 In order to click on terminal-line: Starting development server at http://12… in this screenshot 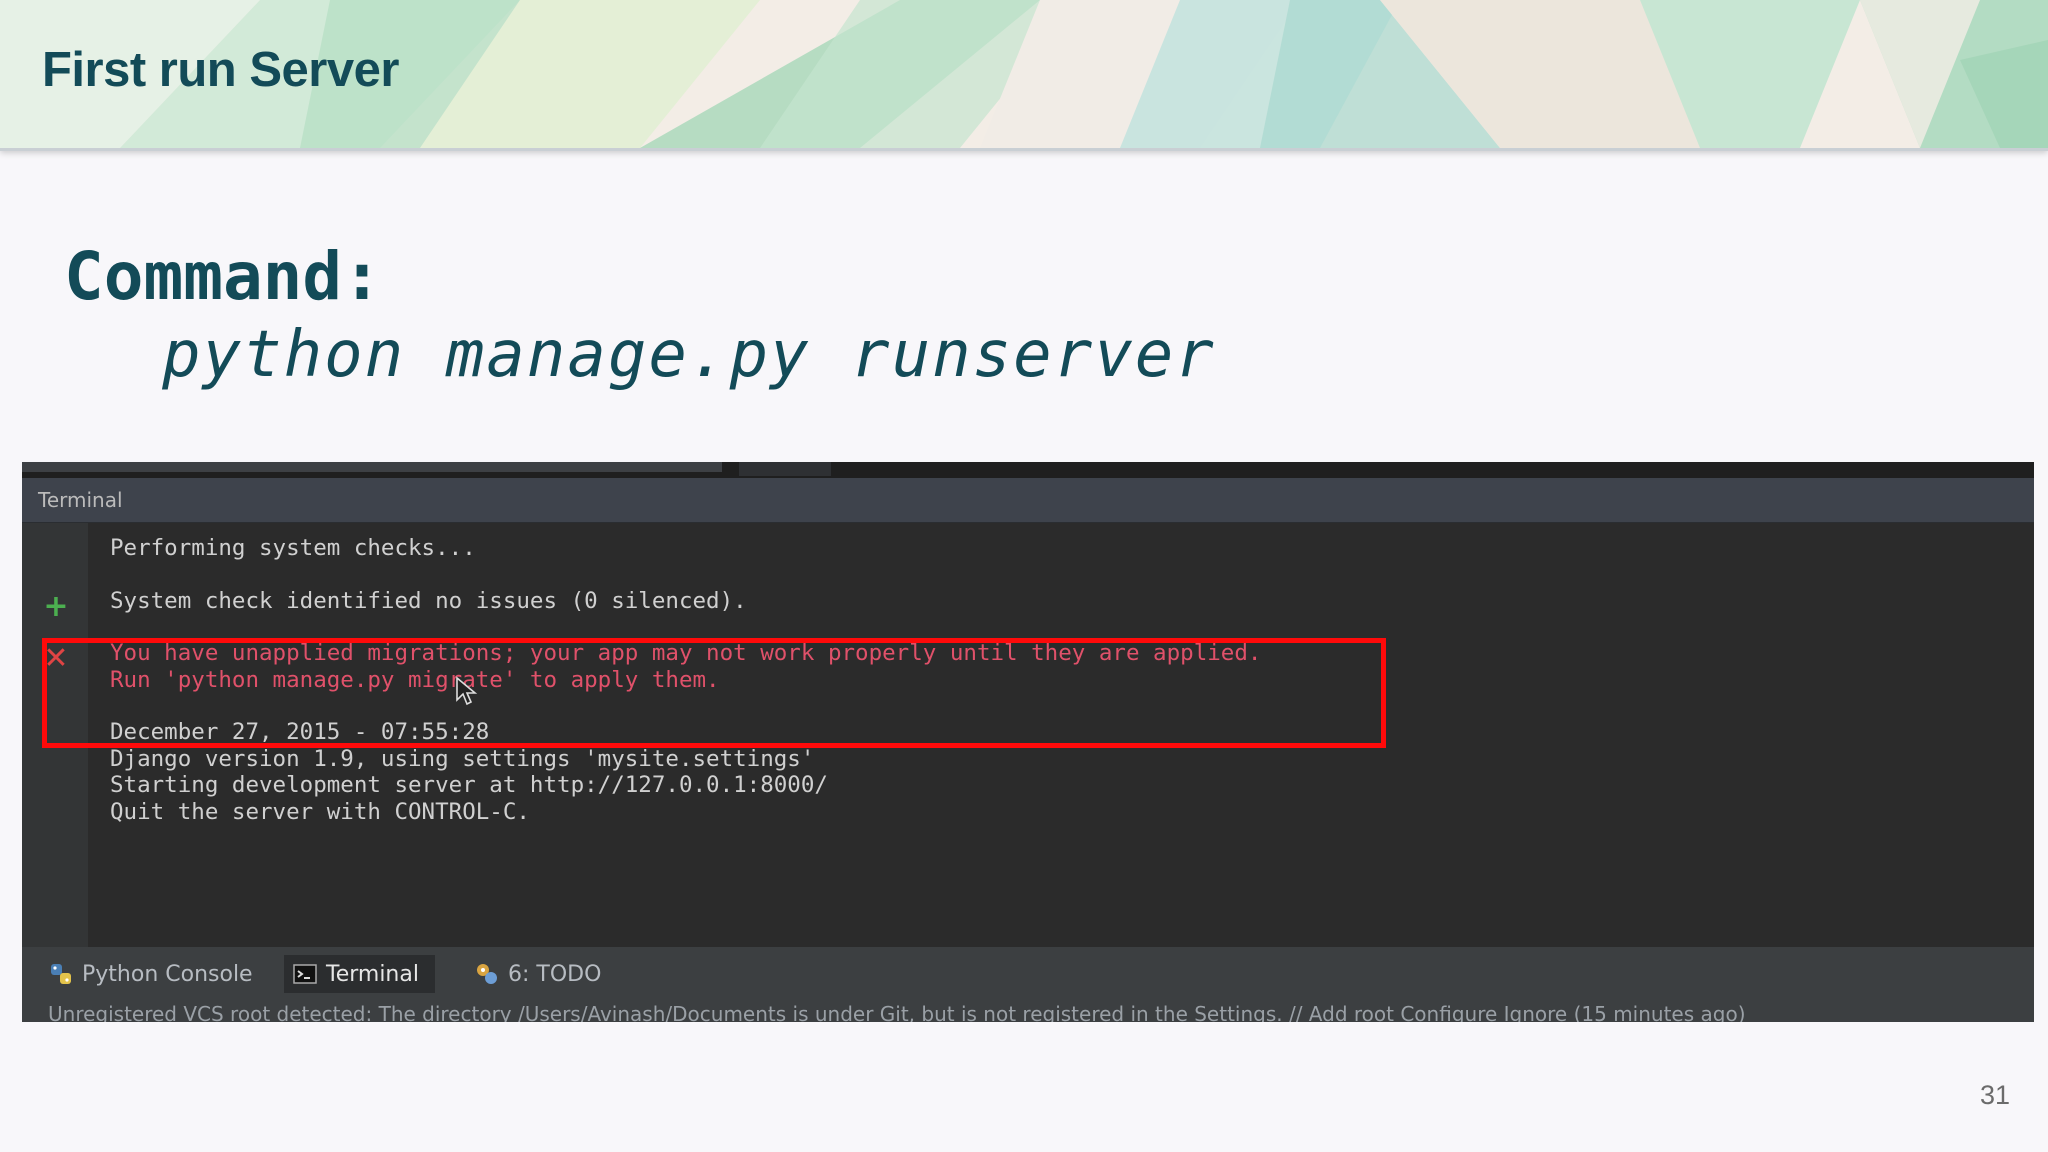, I will do `click(469, 785)`.